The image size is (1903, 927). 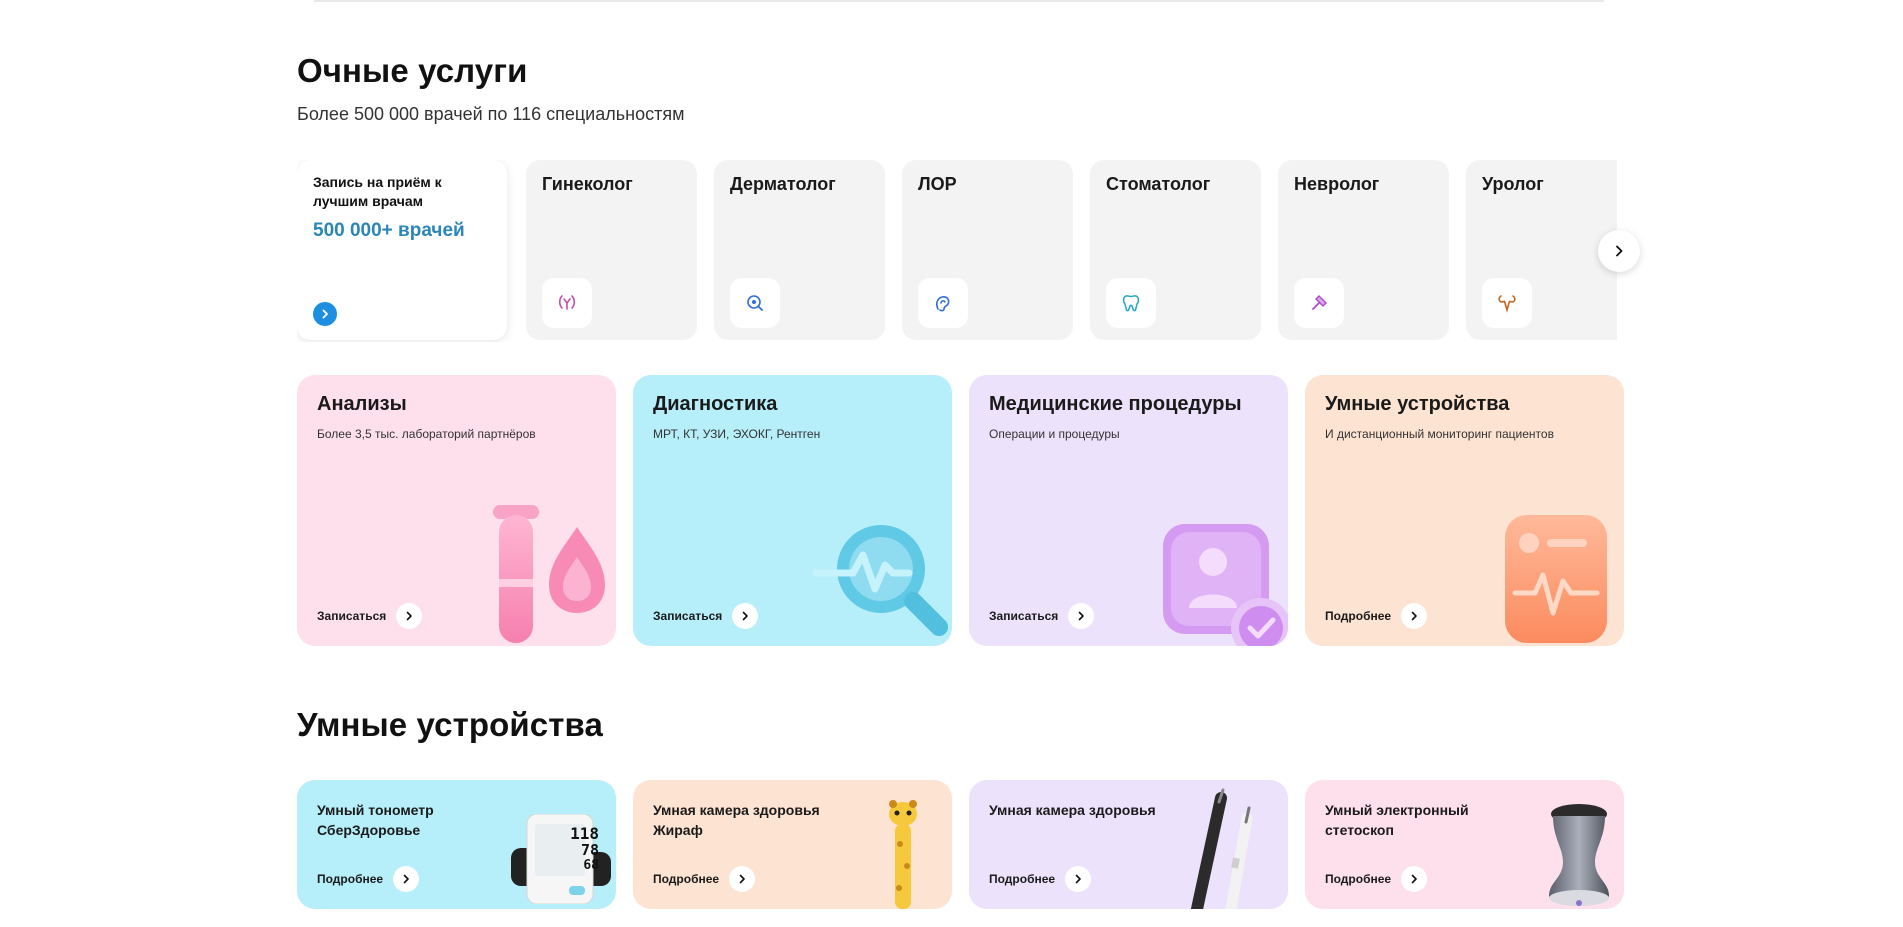 I want to click on patient-check-icon, so click(x=1225, y=585).